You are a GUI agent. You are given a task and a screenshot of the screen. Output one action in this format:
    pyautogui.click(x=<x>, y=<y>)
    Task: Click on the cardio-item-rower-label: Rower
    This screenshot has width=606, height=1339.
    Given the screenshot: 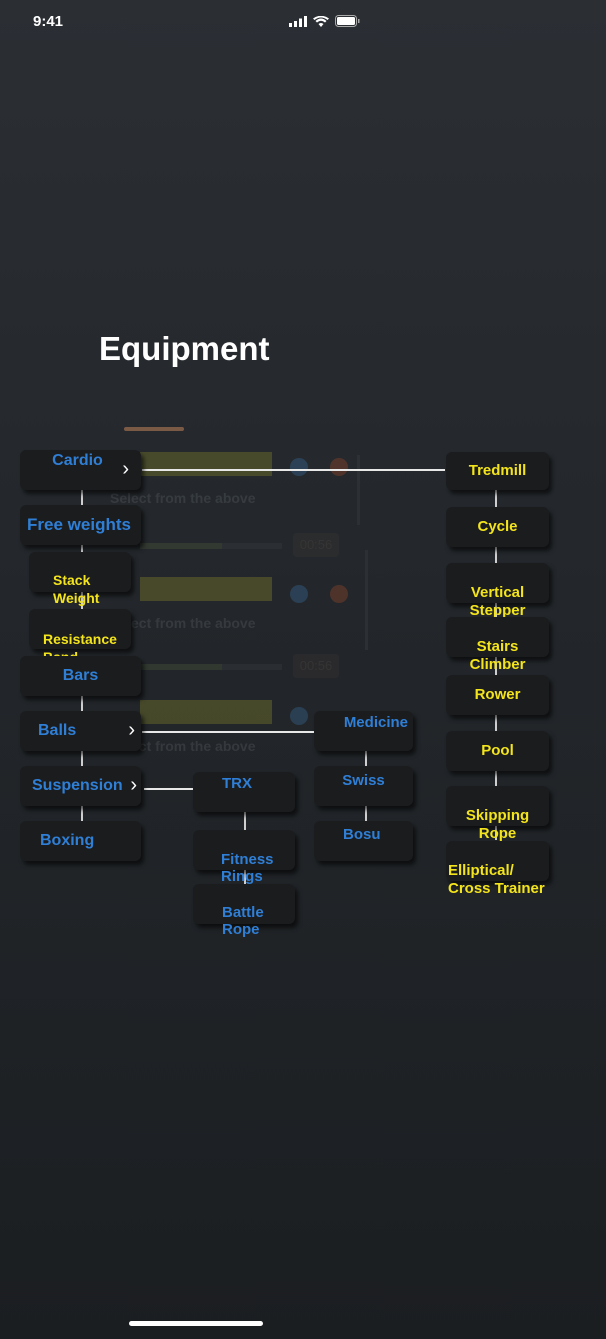 What is the action you would take?
    pyautogui.click(x=497, y=694)
    